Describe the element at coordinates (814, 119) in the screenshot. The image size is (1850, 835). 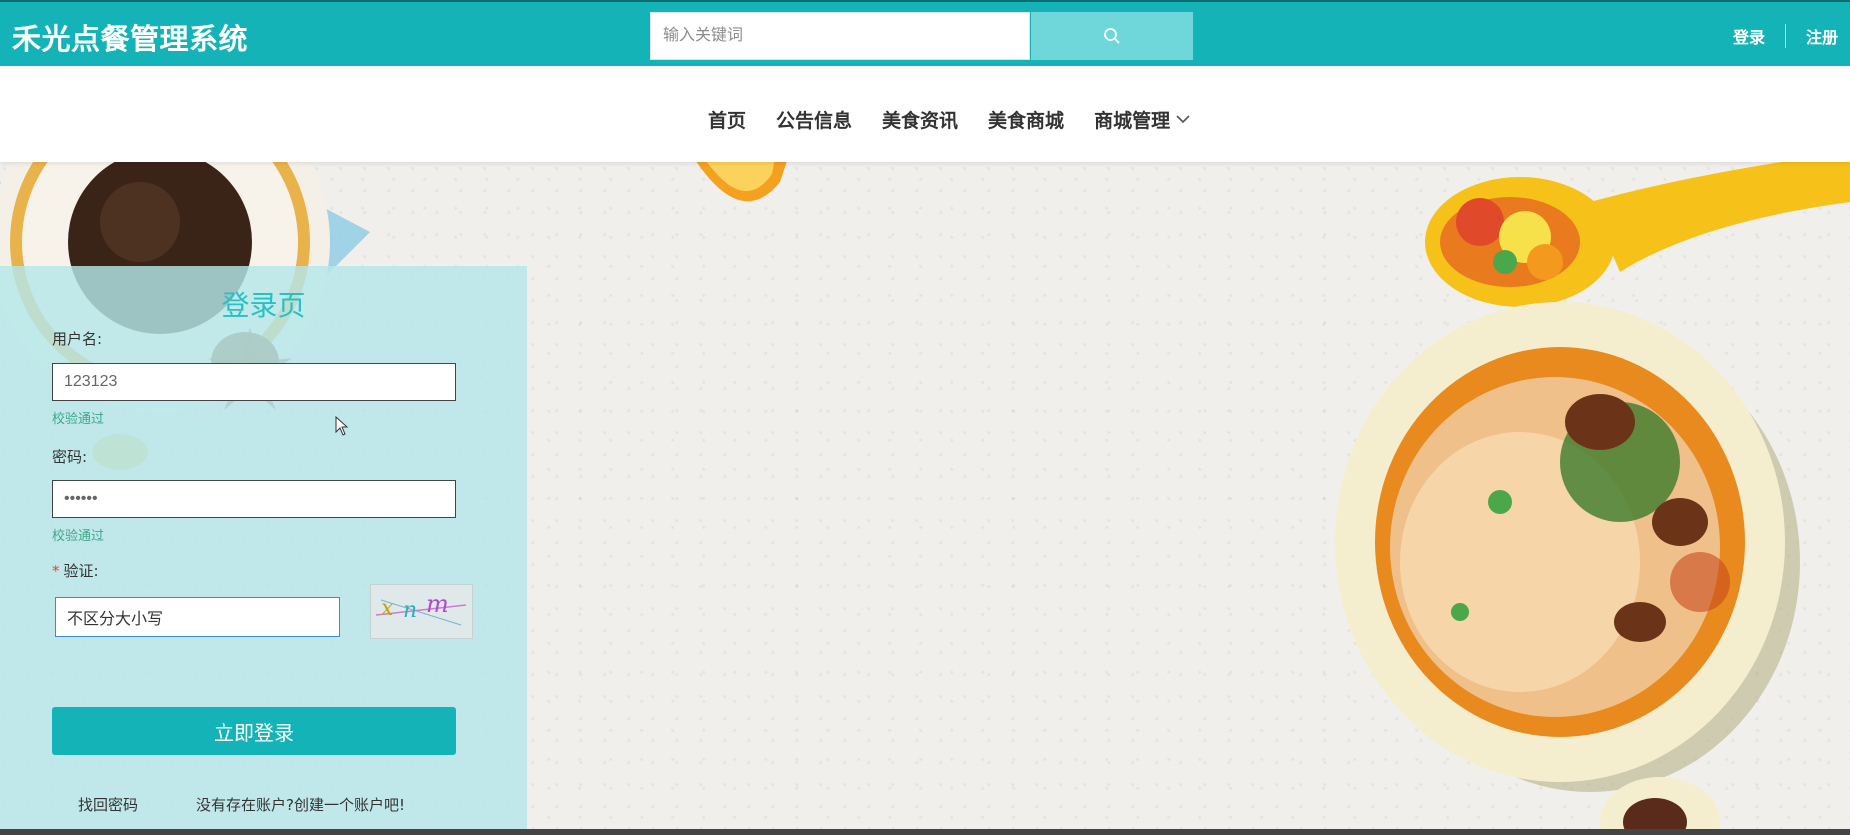
I see `nav-notices: 公告信息` at that location.